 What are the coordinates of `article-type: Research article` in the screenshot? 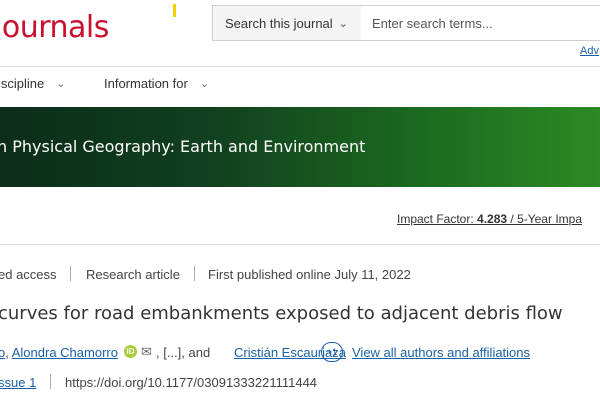 It's located at (133, 274).